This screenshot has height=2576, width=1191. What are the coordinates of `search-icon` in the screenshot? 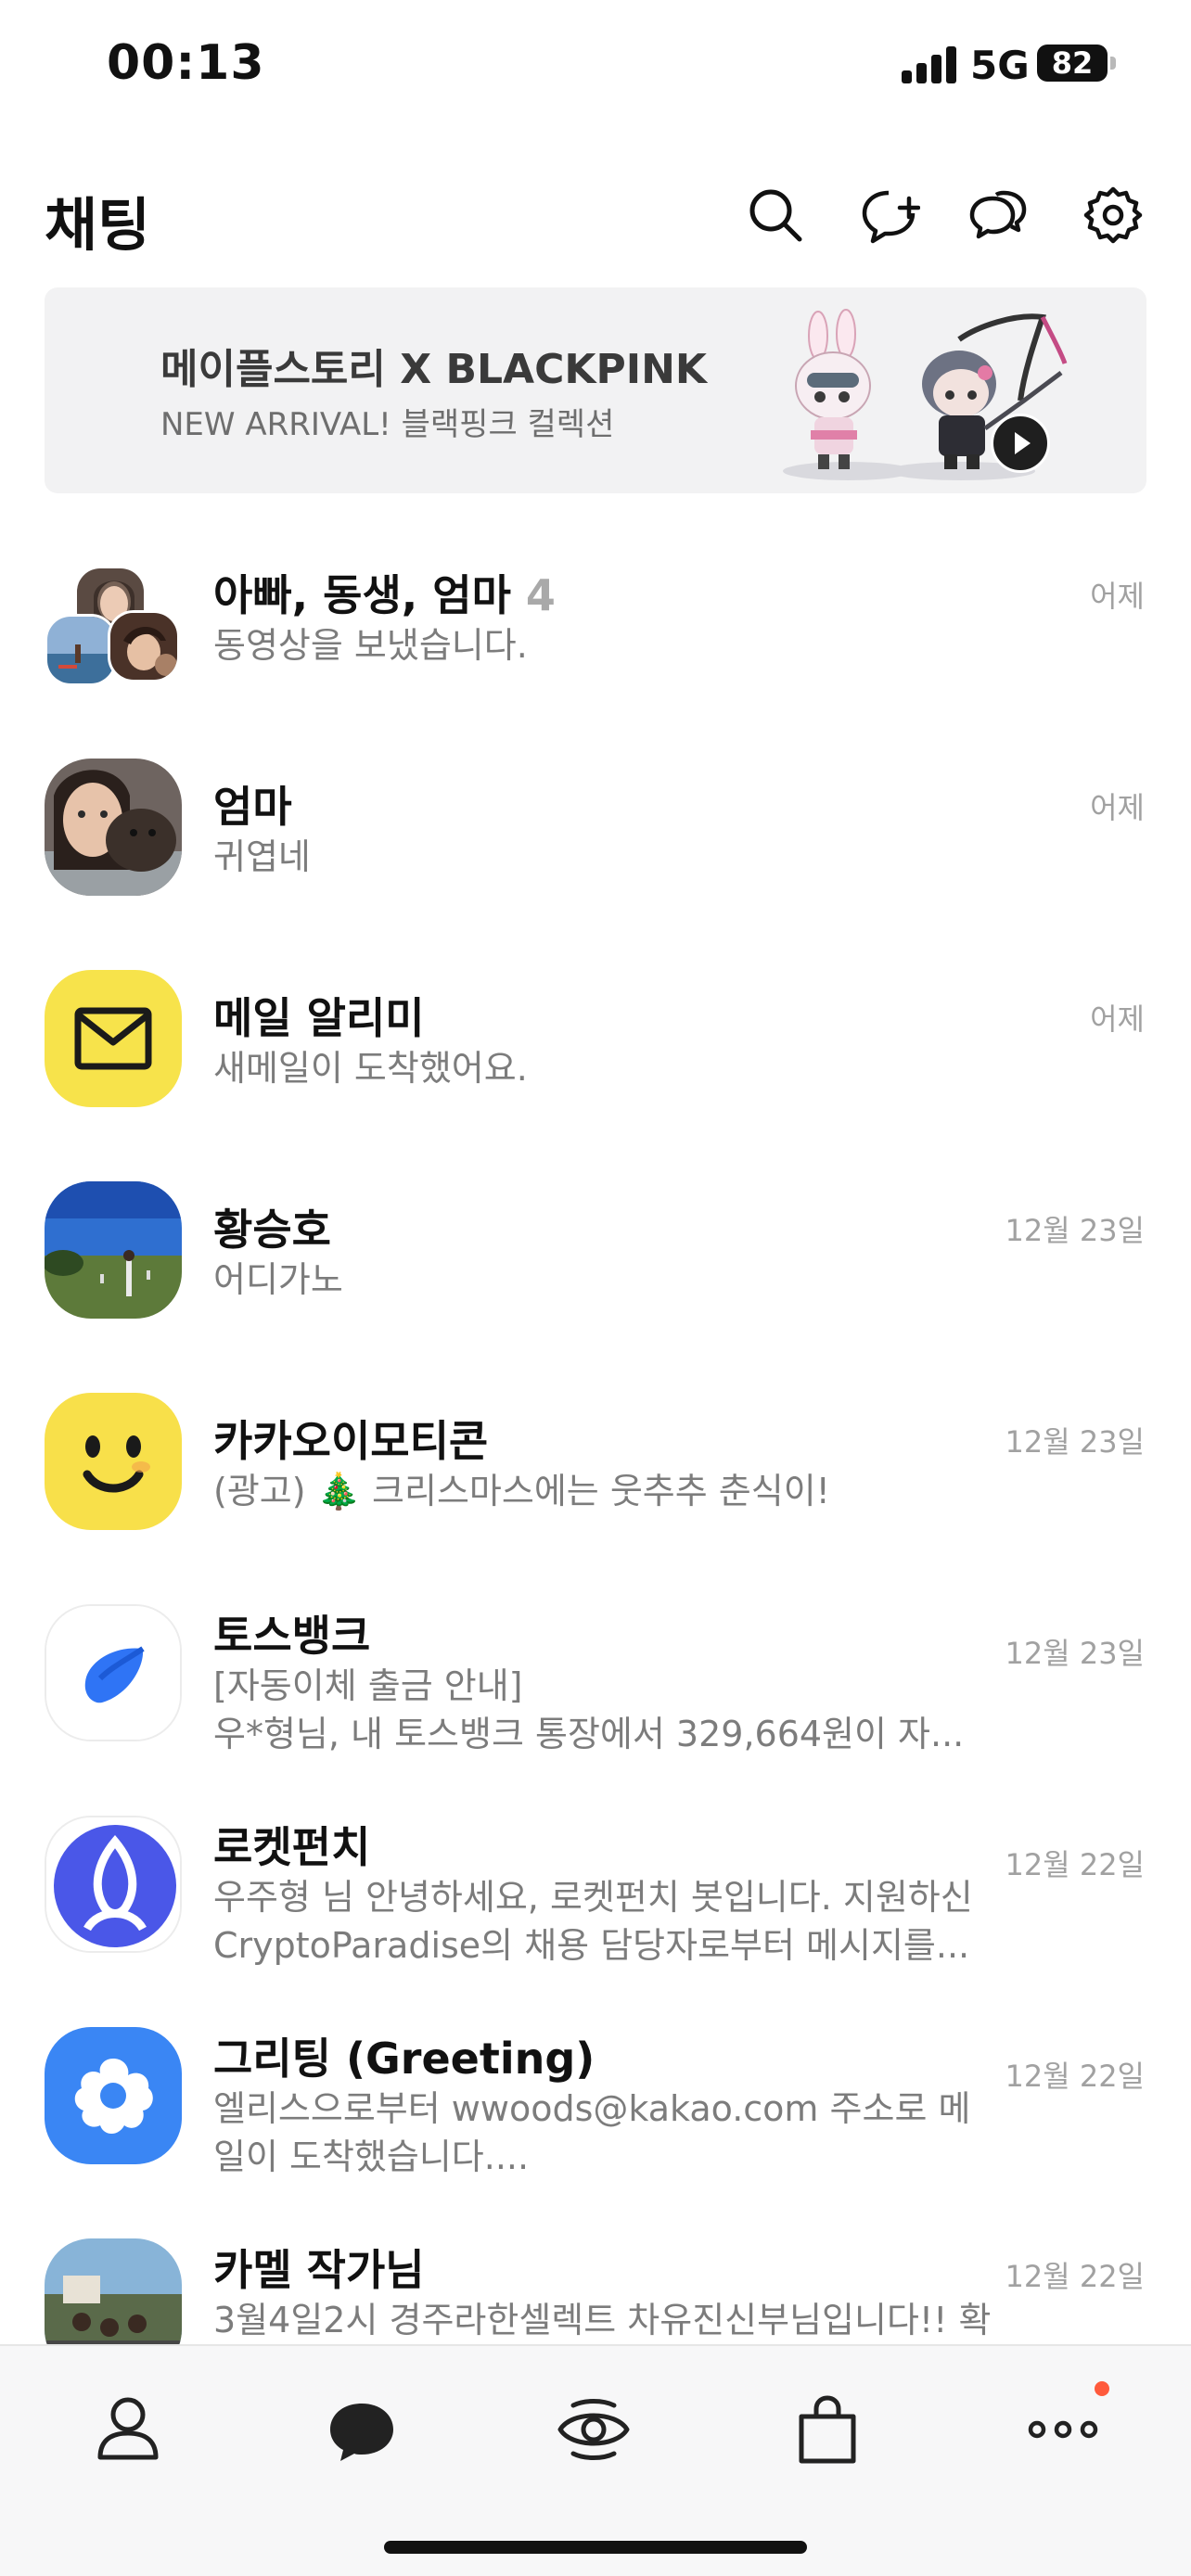 It's located at (775, 215).